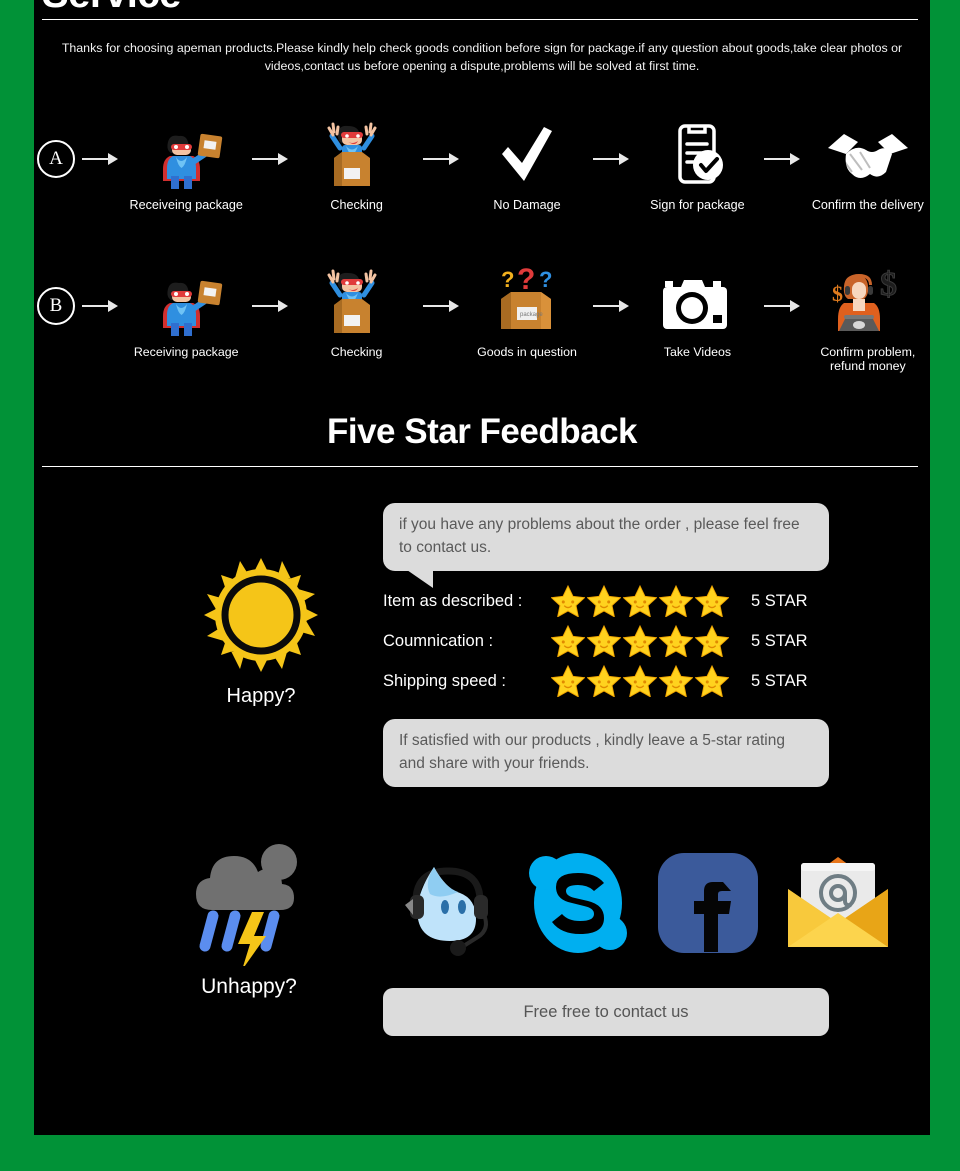  I want to click on alitalk-icon, so click(446, 911).